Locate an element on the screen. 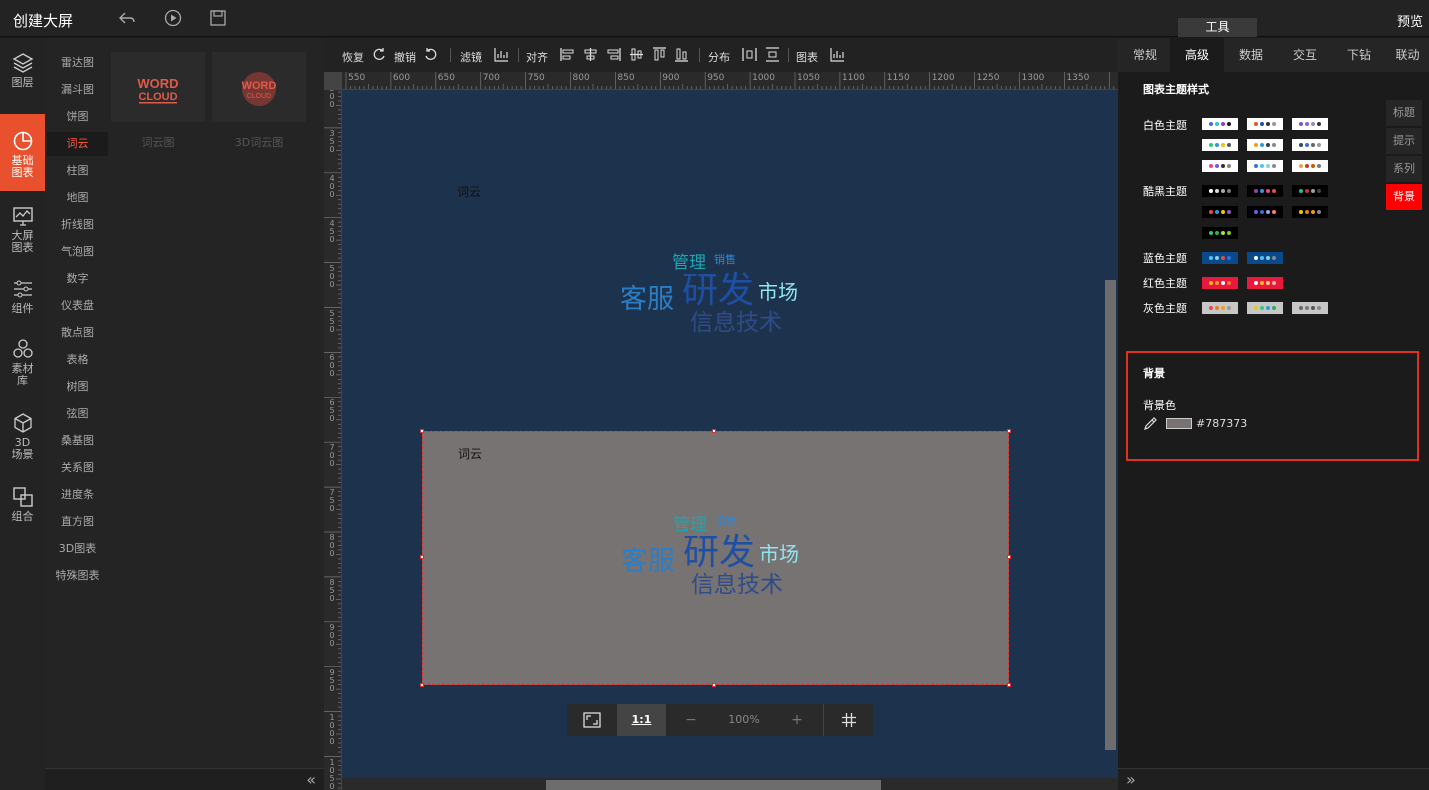 This screenshot has width=1429, height=790. nav-item-combine: 组合 is located at coordinates (22, 504).